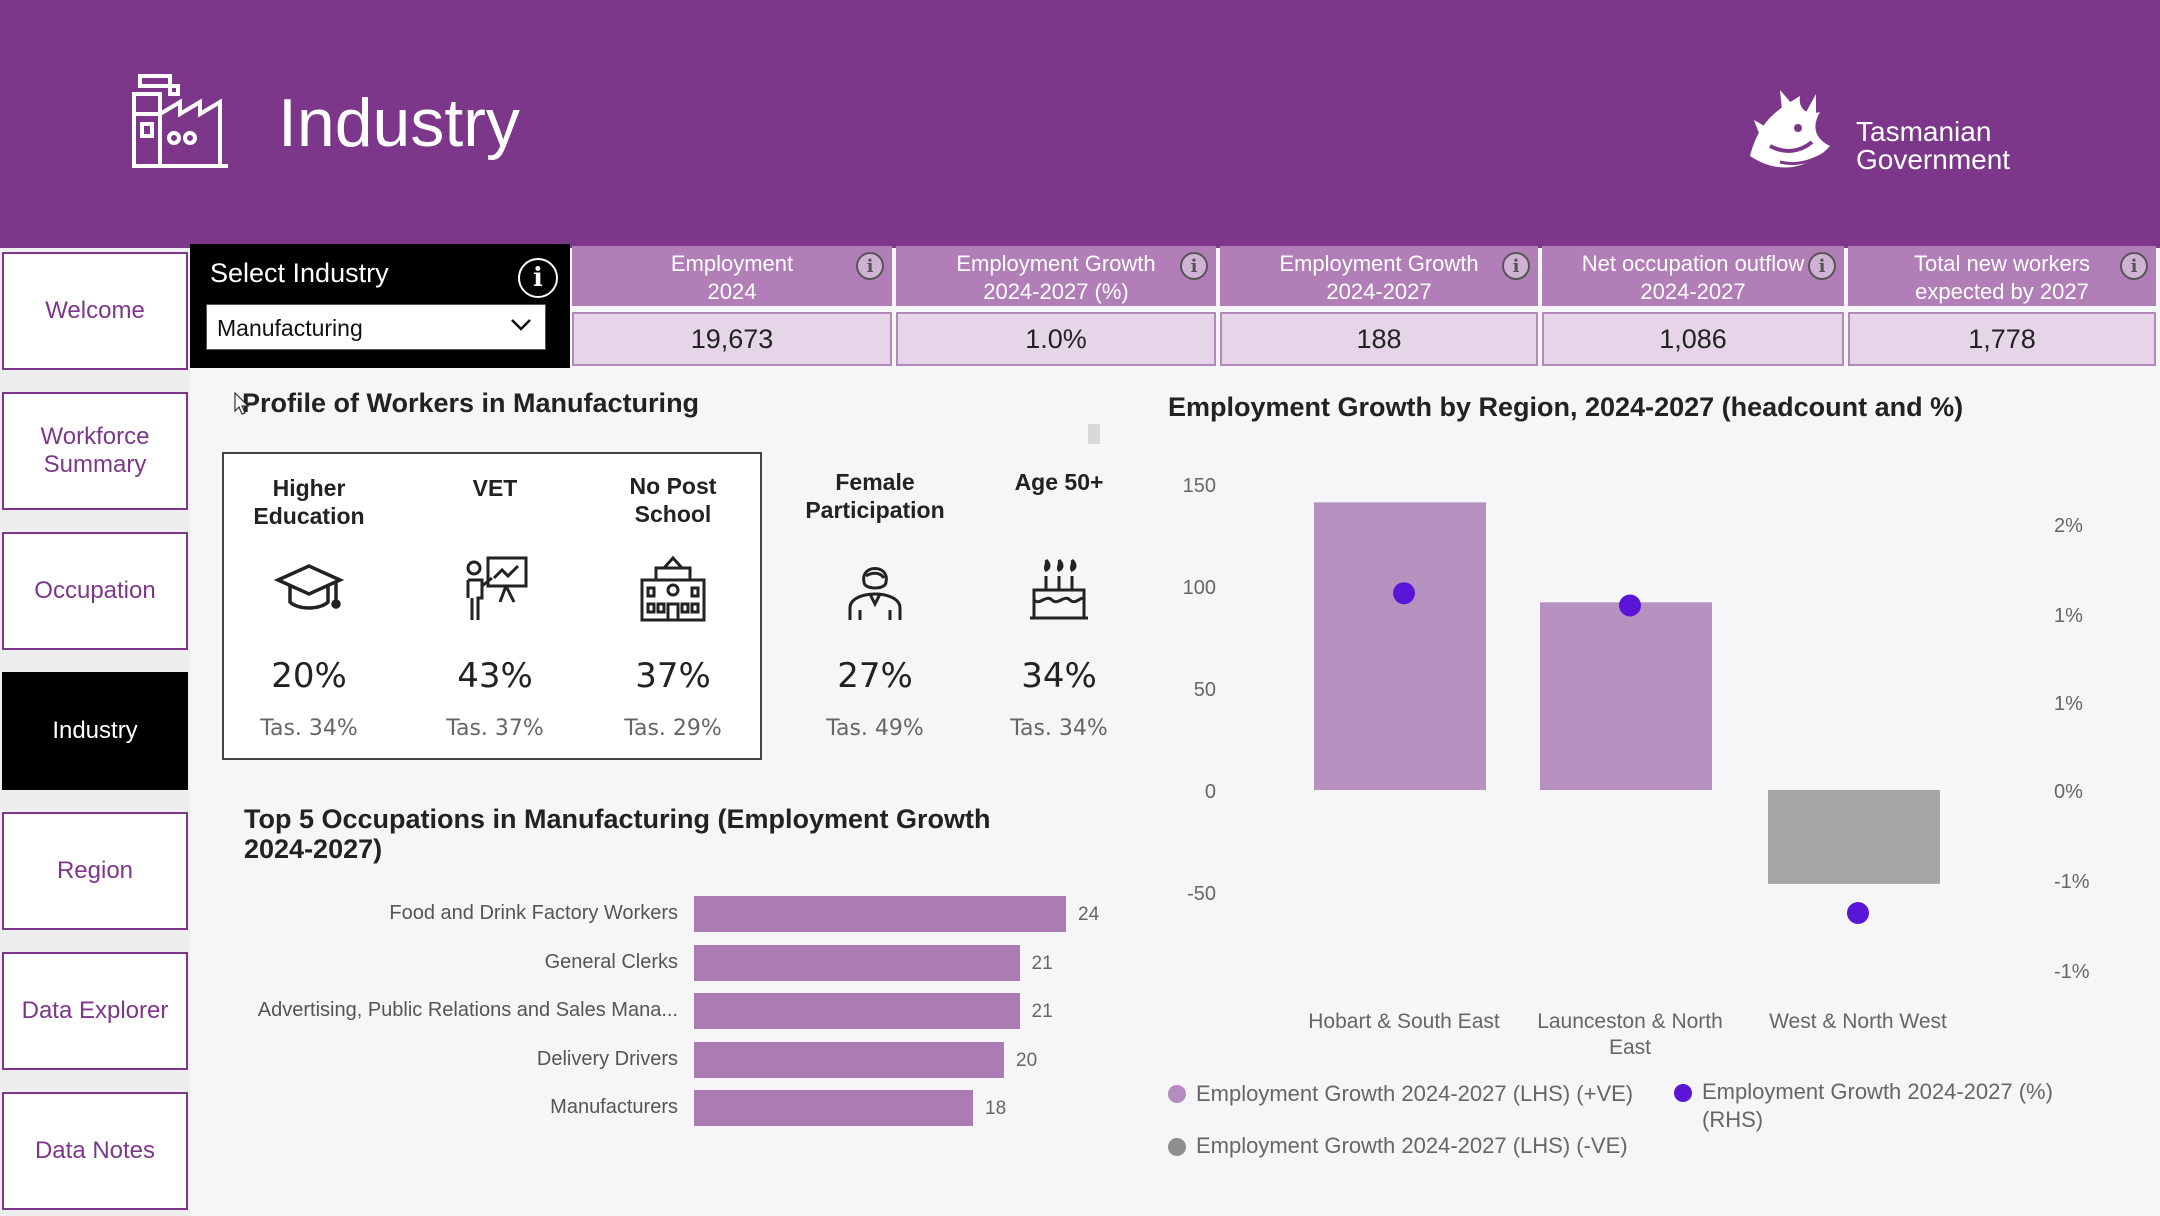 The height and width of the screenshot is (1216, 2160). I want to click on kpi-header: Total new workers expected by 2027, so click(2002, 276).